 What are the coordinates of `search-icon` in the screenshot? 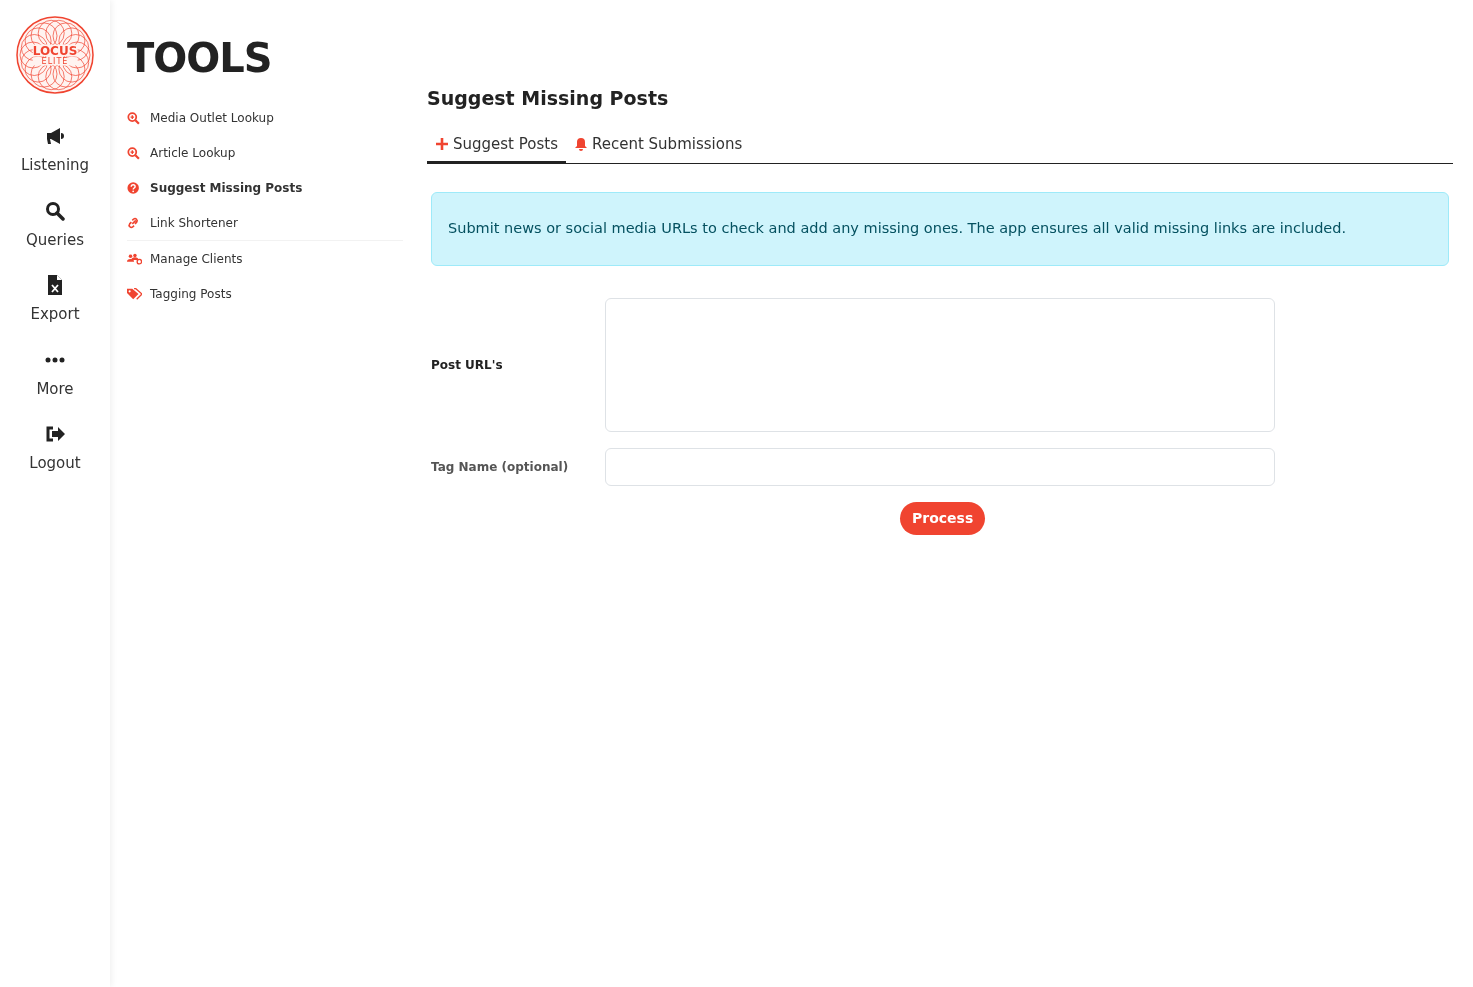 It's located at (55, 210).